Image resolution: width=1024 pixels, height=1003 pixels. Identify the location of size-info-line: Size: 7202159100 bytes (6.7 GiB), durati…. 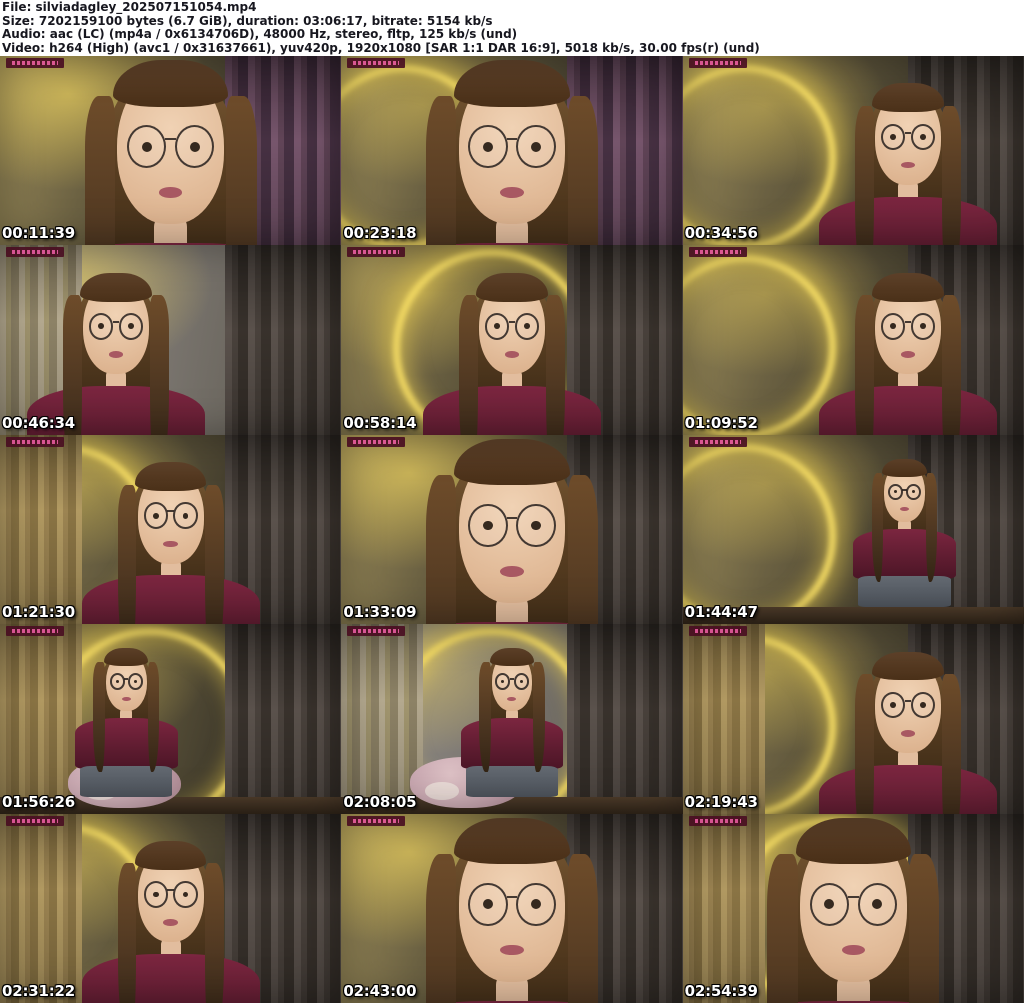
(247, 20).